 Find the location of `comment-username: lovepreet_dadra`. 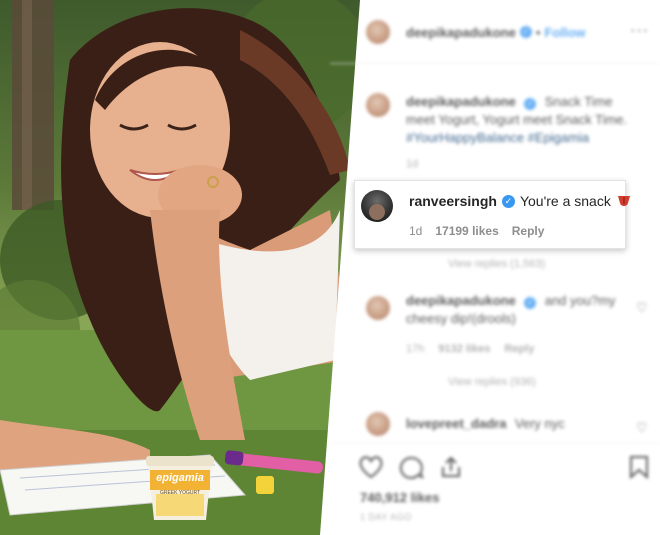

comment-username: lovepreet_dadra is located at coordinates (456, 423).